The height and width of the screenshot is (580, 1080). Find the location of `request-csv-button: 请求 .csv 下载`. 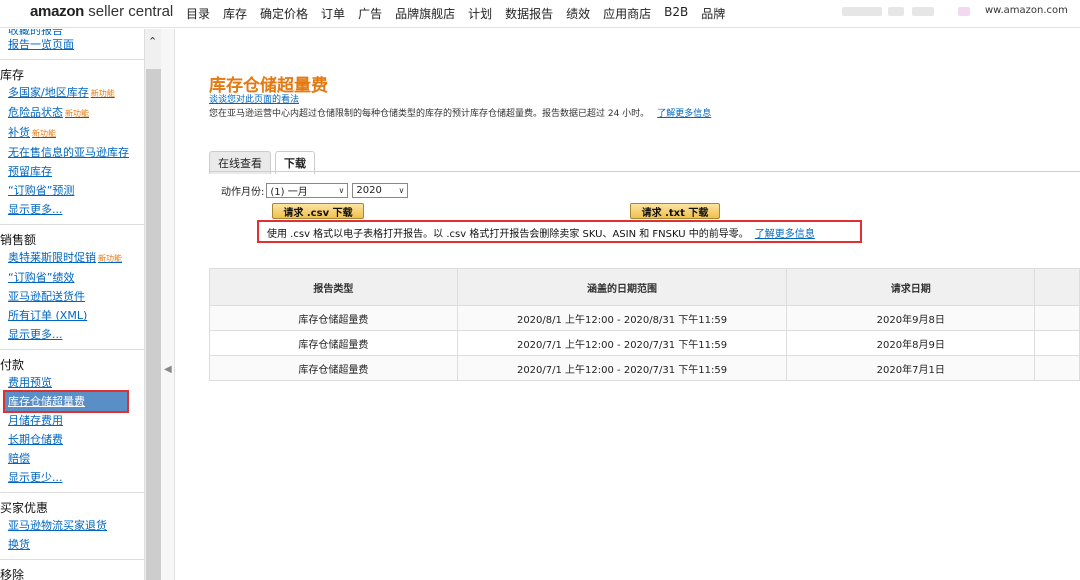

request-csv-button: 请求 .csv 下载 is located at coordinates (318, 211).